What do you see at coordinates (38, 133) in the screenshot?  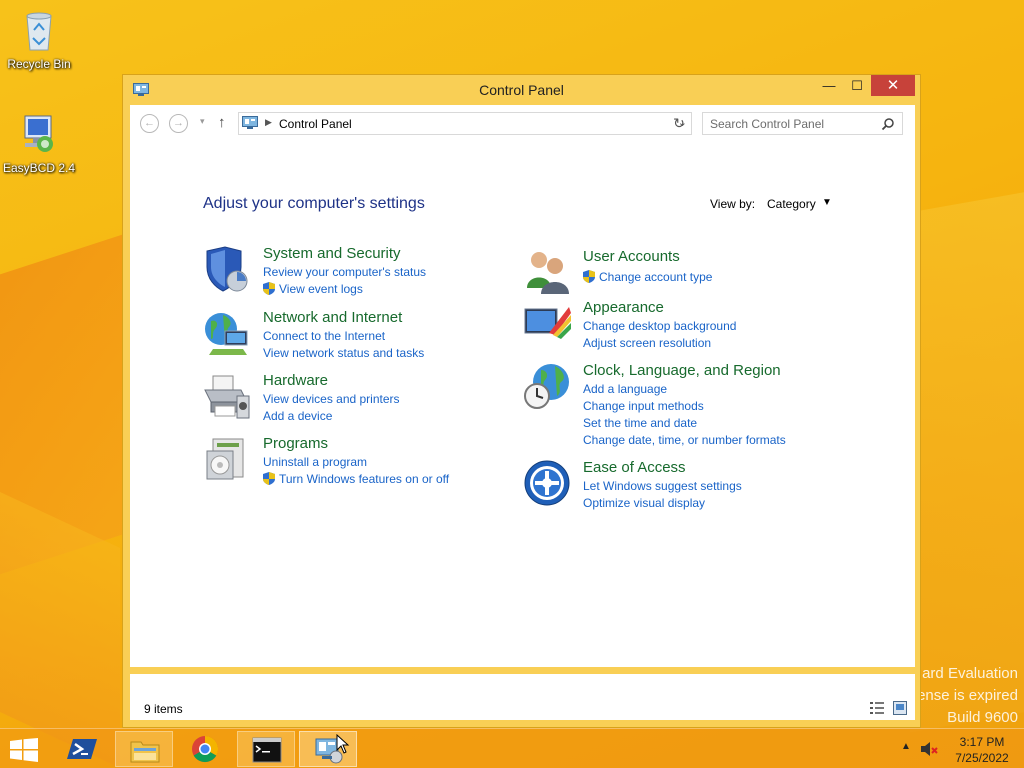 I see `easybcd-icon` at bounding box center [38, 133].